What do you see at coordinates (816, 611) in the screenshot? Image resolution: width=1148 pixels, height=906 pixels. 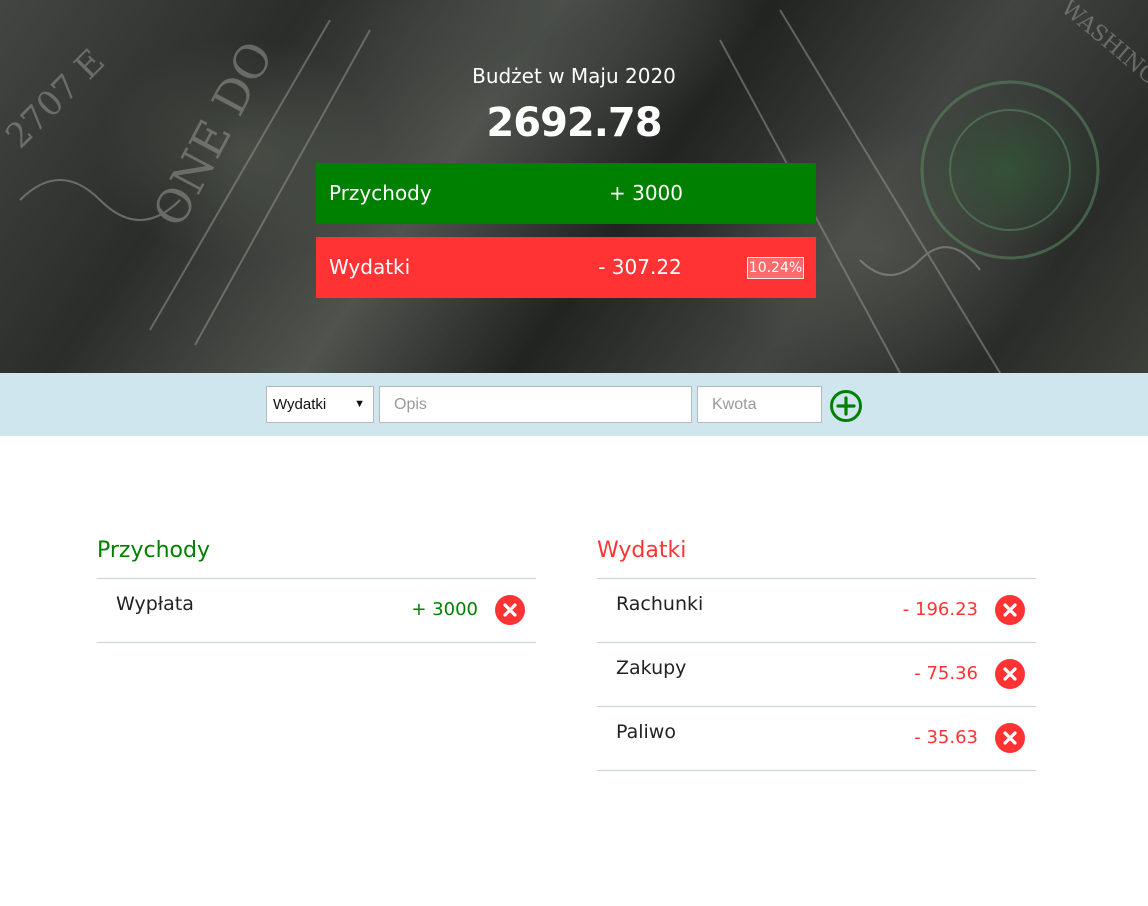 I see `list-item: Rachunki - 196.23` at bounding box center [816, 611].